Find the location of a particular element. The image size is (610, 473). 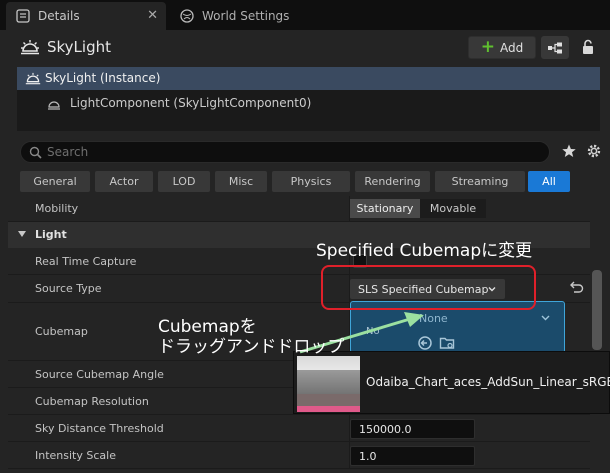

annotation-drag-drop: Cubemapを ドラッグアンドドロップ is located at coordinates (251, 337).